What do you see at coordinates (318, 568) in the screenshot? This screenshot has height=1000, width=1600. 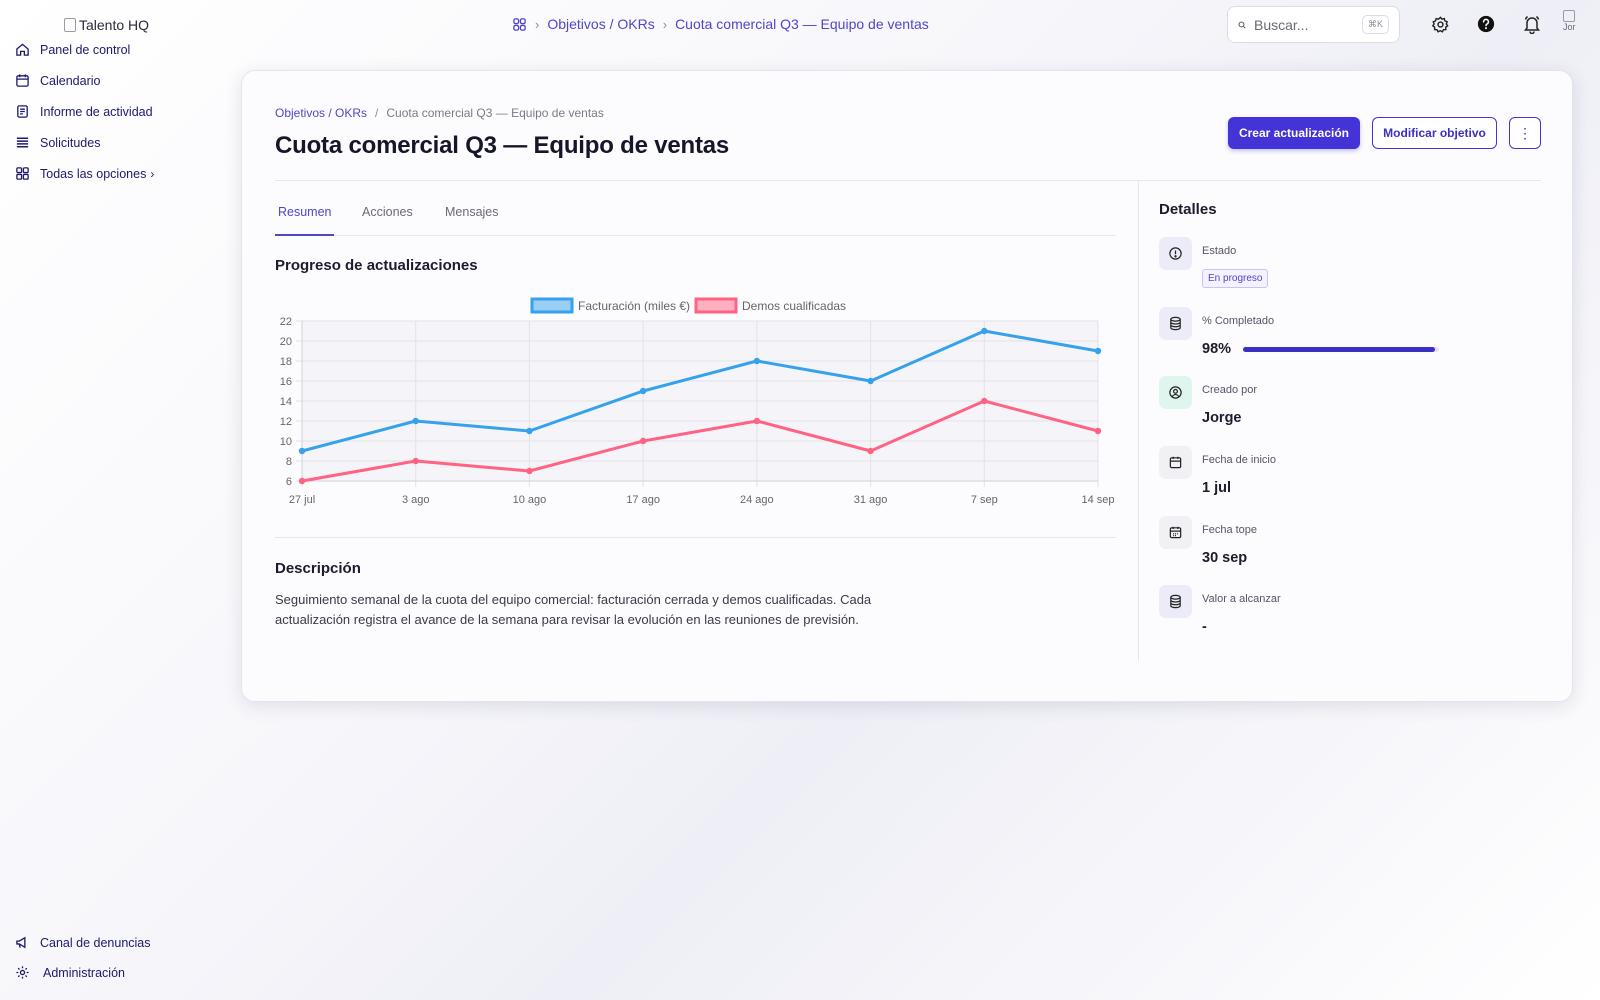 I see `description-title: Descripción` at bounding box center [318, 568].